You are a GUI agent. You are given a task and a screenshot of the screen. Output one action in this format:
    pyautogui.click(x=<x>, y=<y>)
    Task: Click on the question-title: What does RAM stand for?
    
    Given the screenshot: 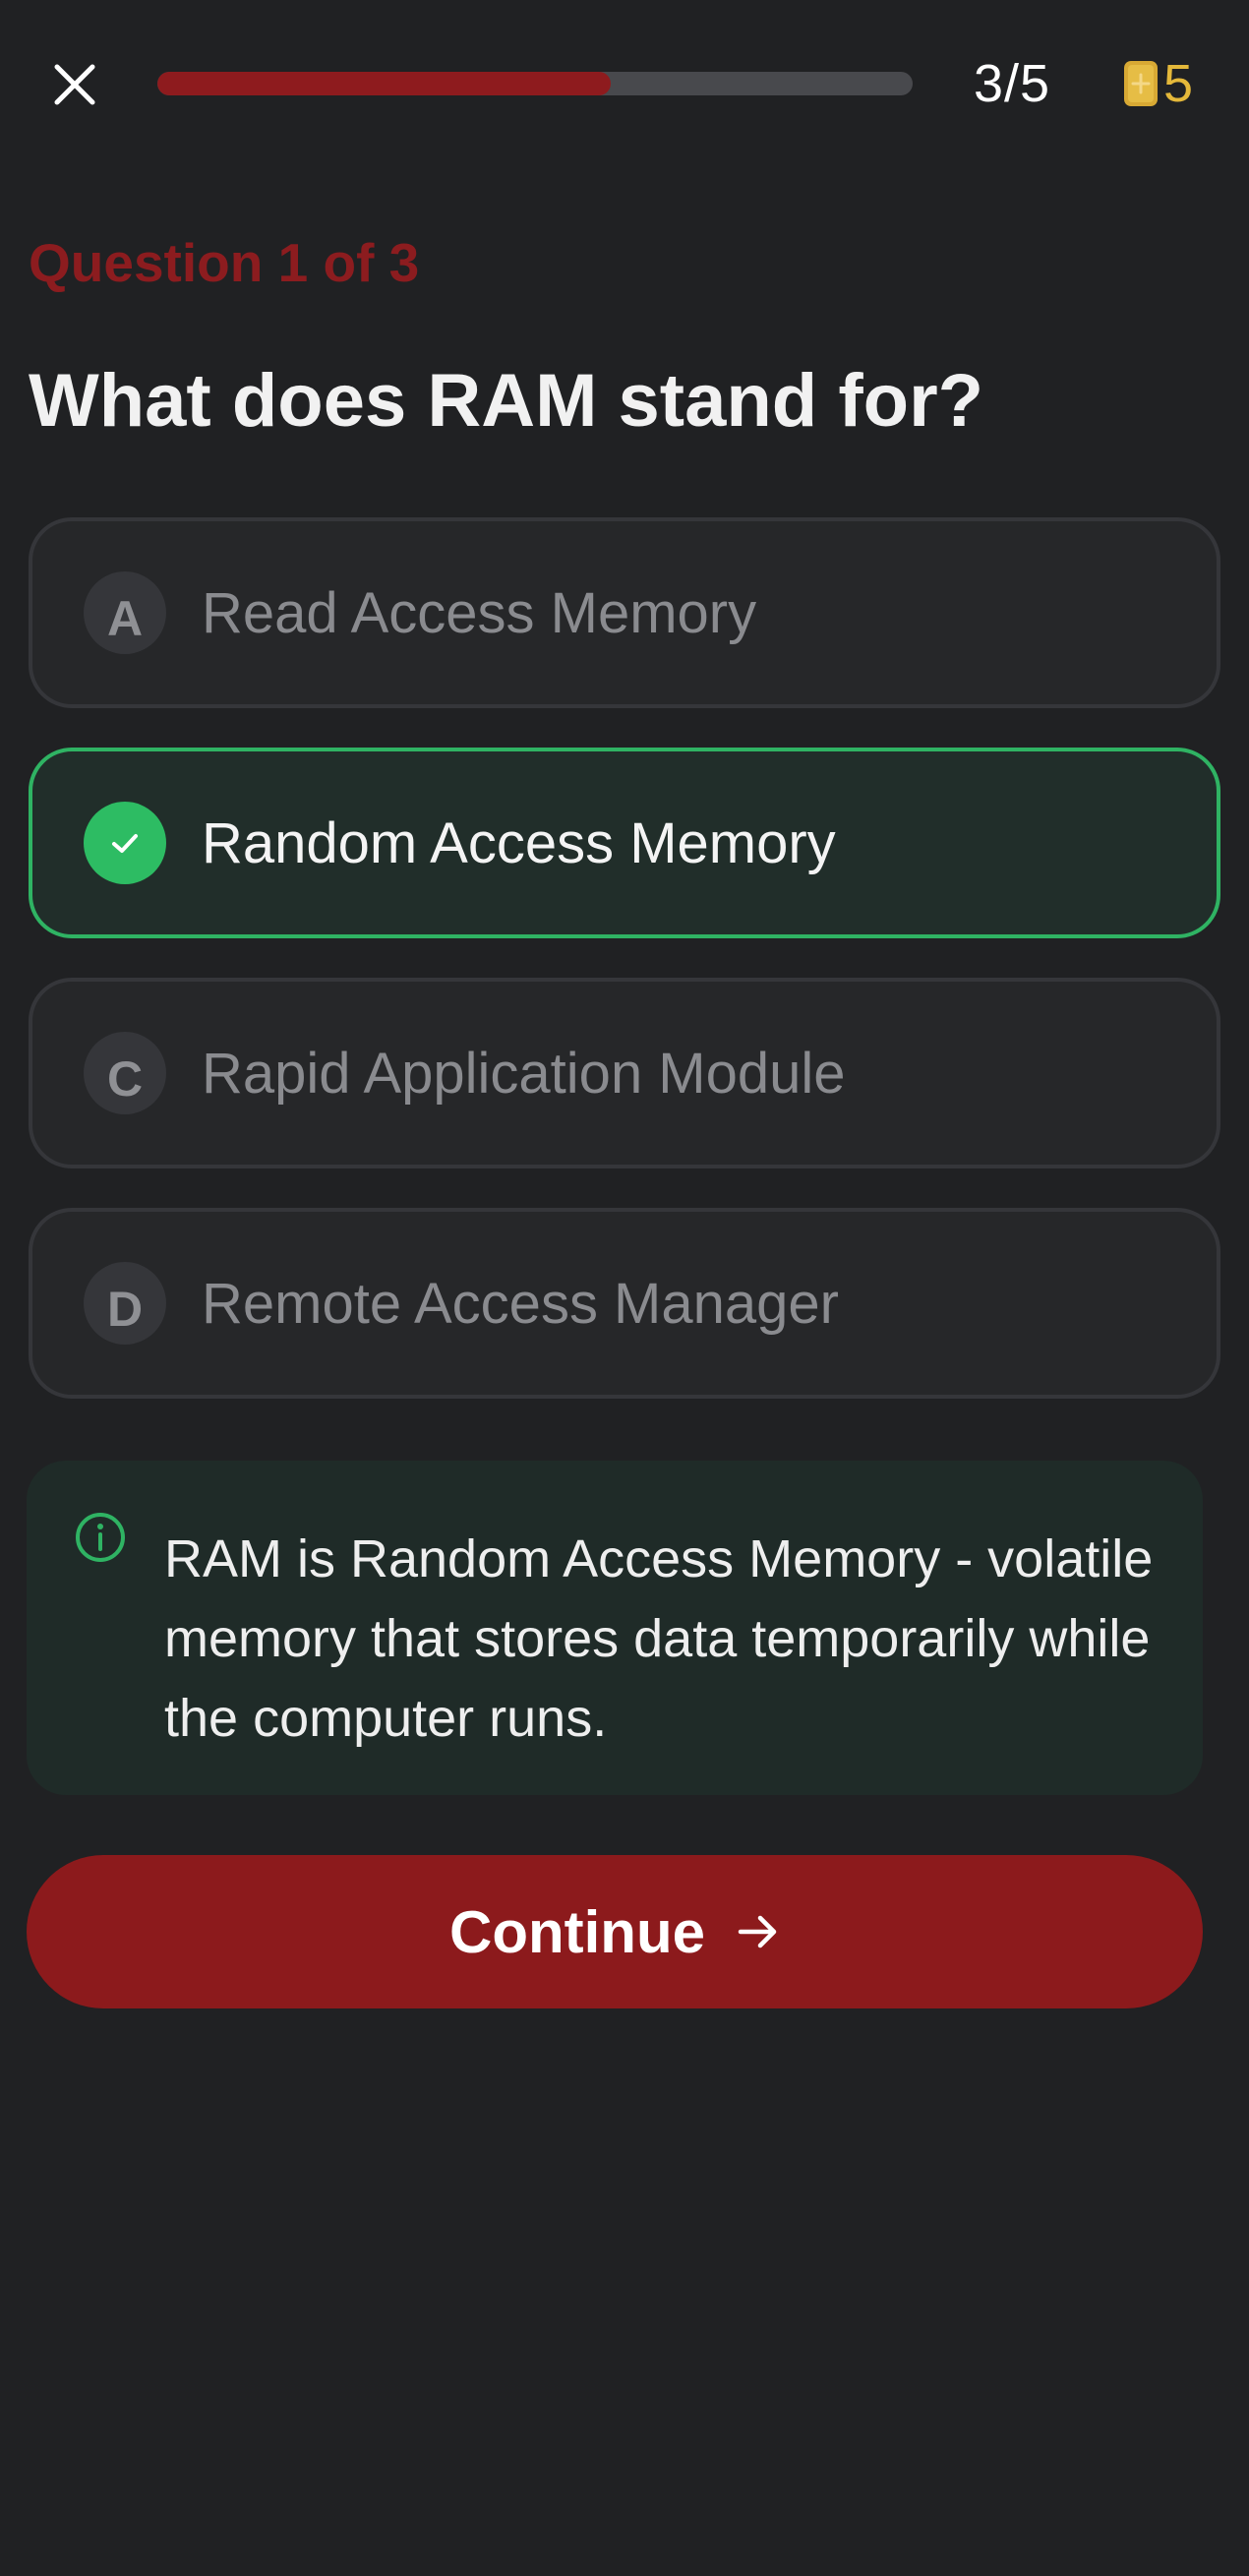 What is the action you would take?
    pyautogui.click(x=507, y=401)
    